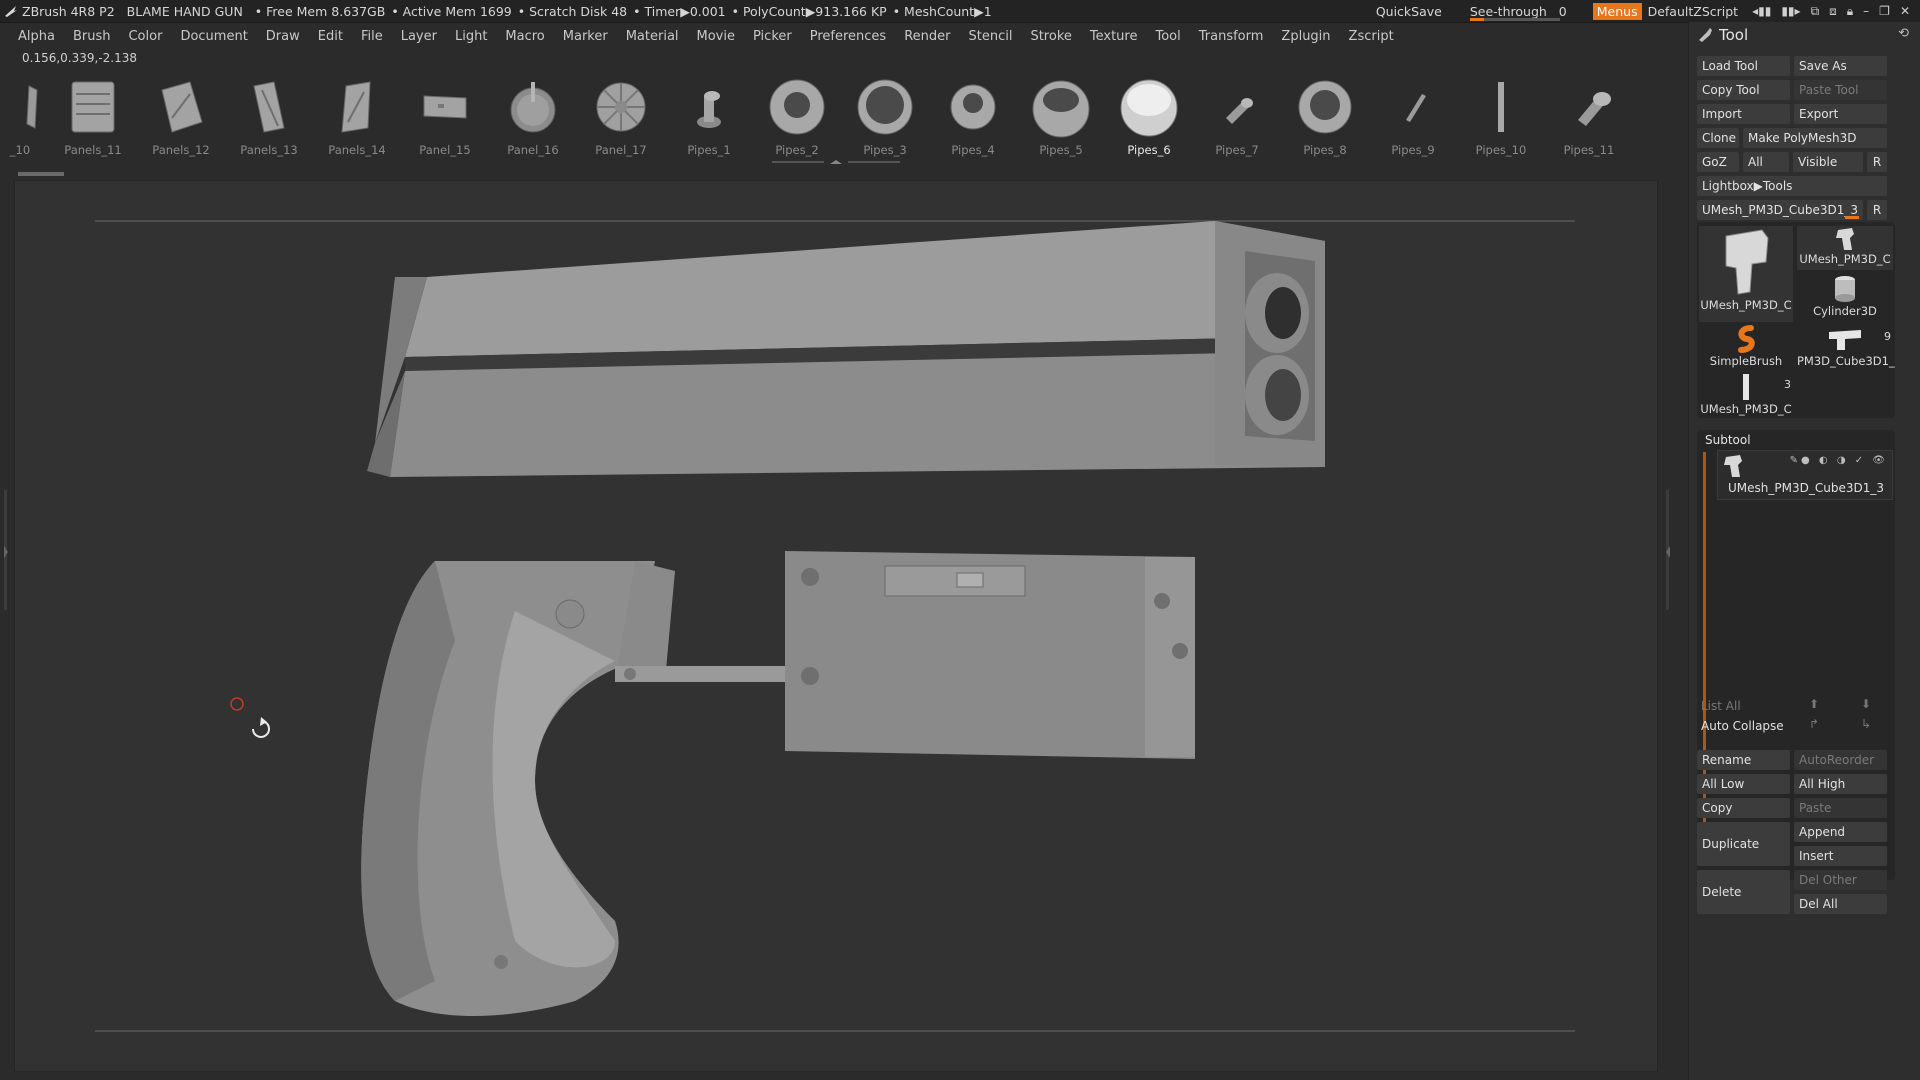 This screenshot has width=1920, height=1080. I want to click on menu-color: Color, so click(145, 36).